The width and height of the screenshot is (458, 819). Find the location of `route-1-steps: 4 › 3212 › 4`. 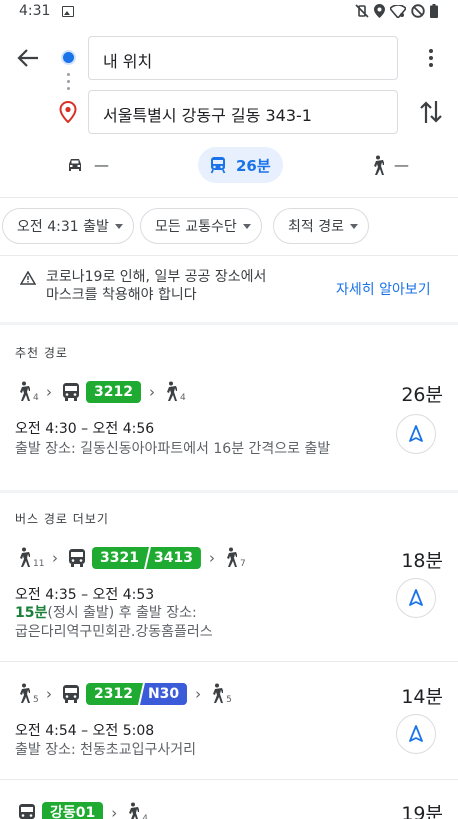

route-1-steps: 4 › 3212 › 4 is located at coordinates (101, 392).